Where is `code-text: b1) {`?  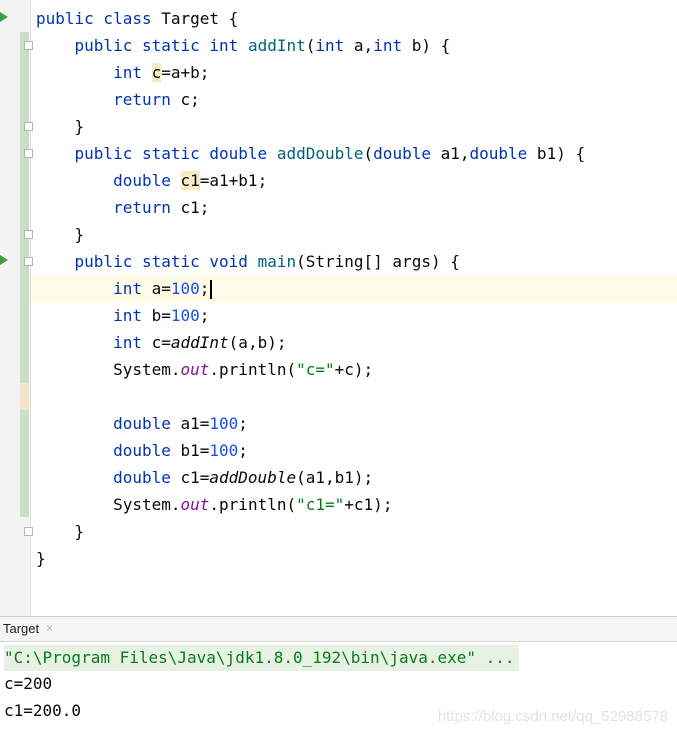 code-text: b1) { is located at coordinates (556, 153).